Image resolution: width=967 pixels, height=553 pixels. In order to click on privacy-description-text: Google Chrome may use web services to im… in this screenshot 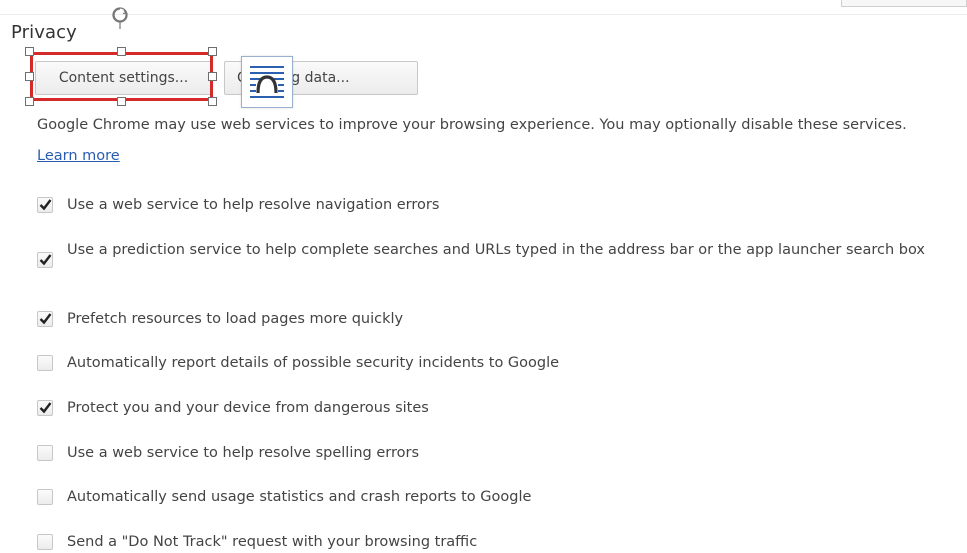, I will do `click(472, 125)`.